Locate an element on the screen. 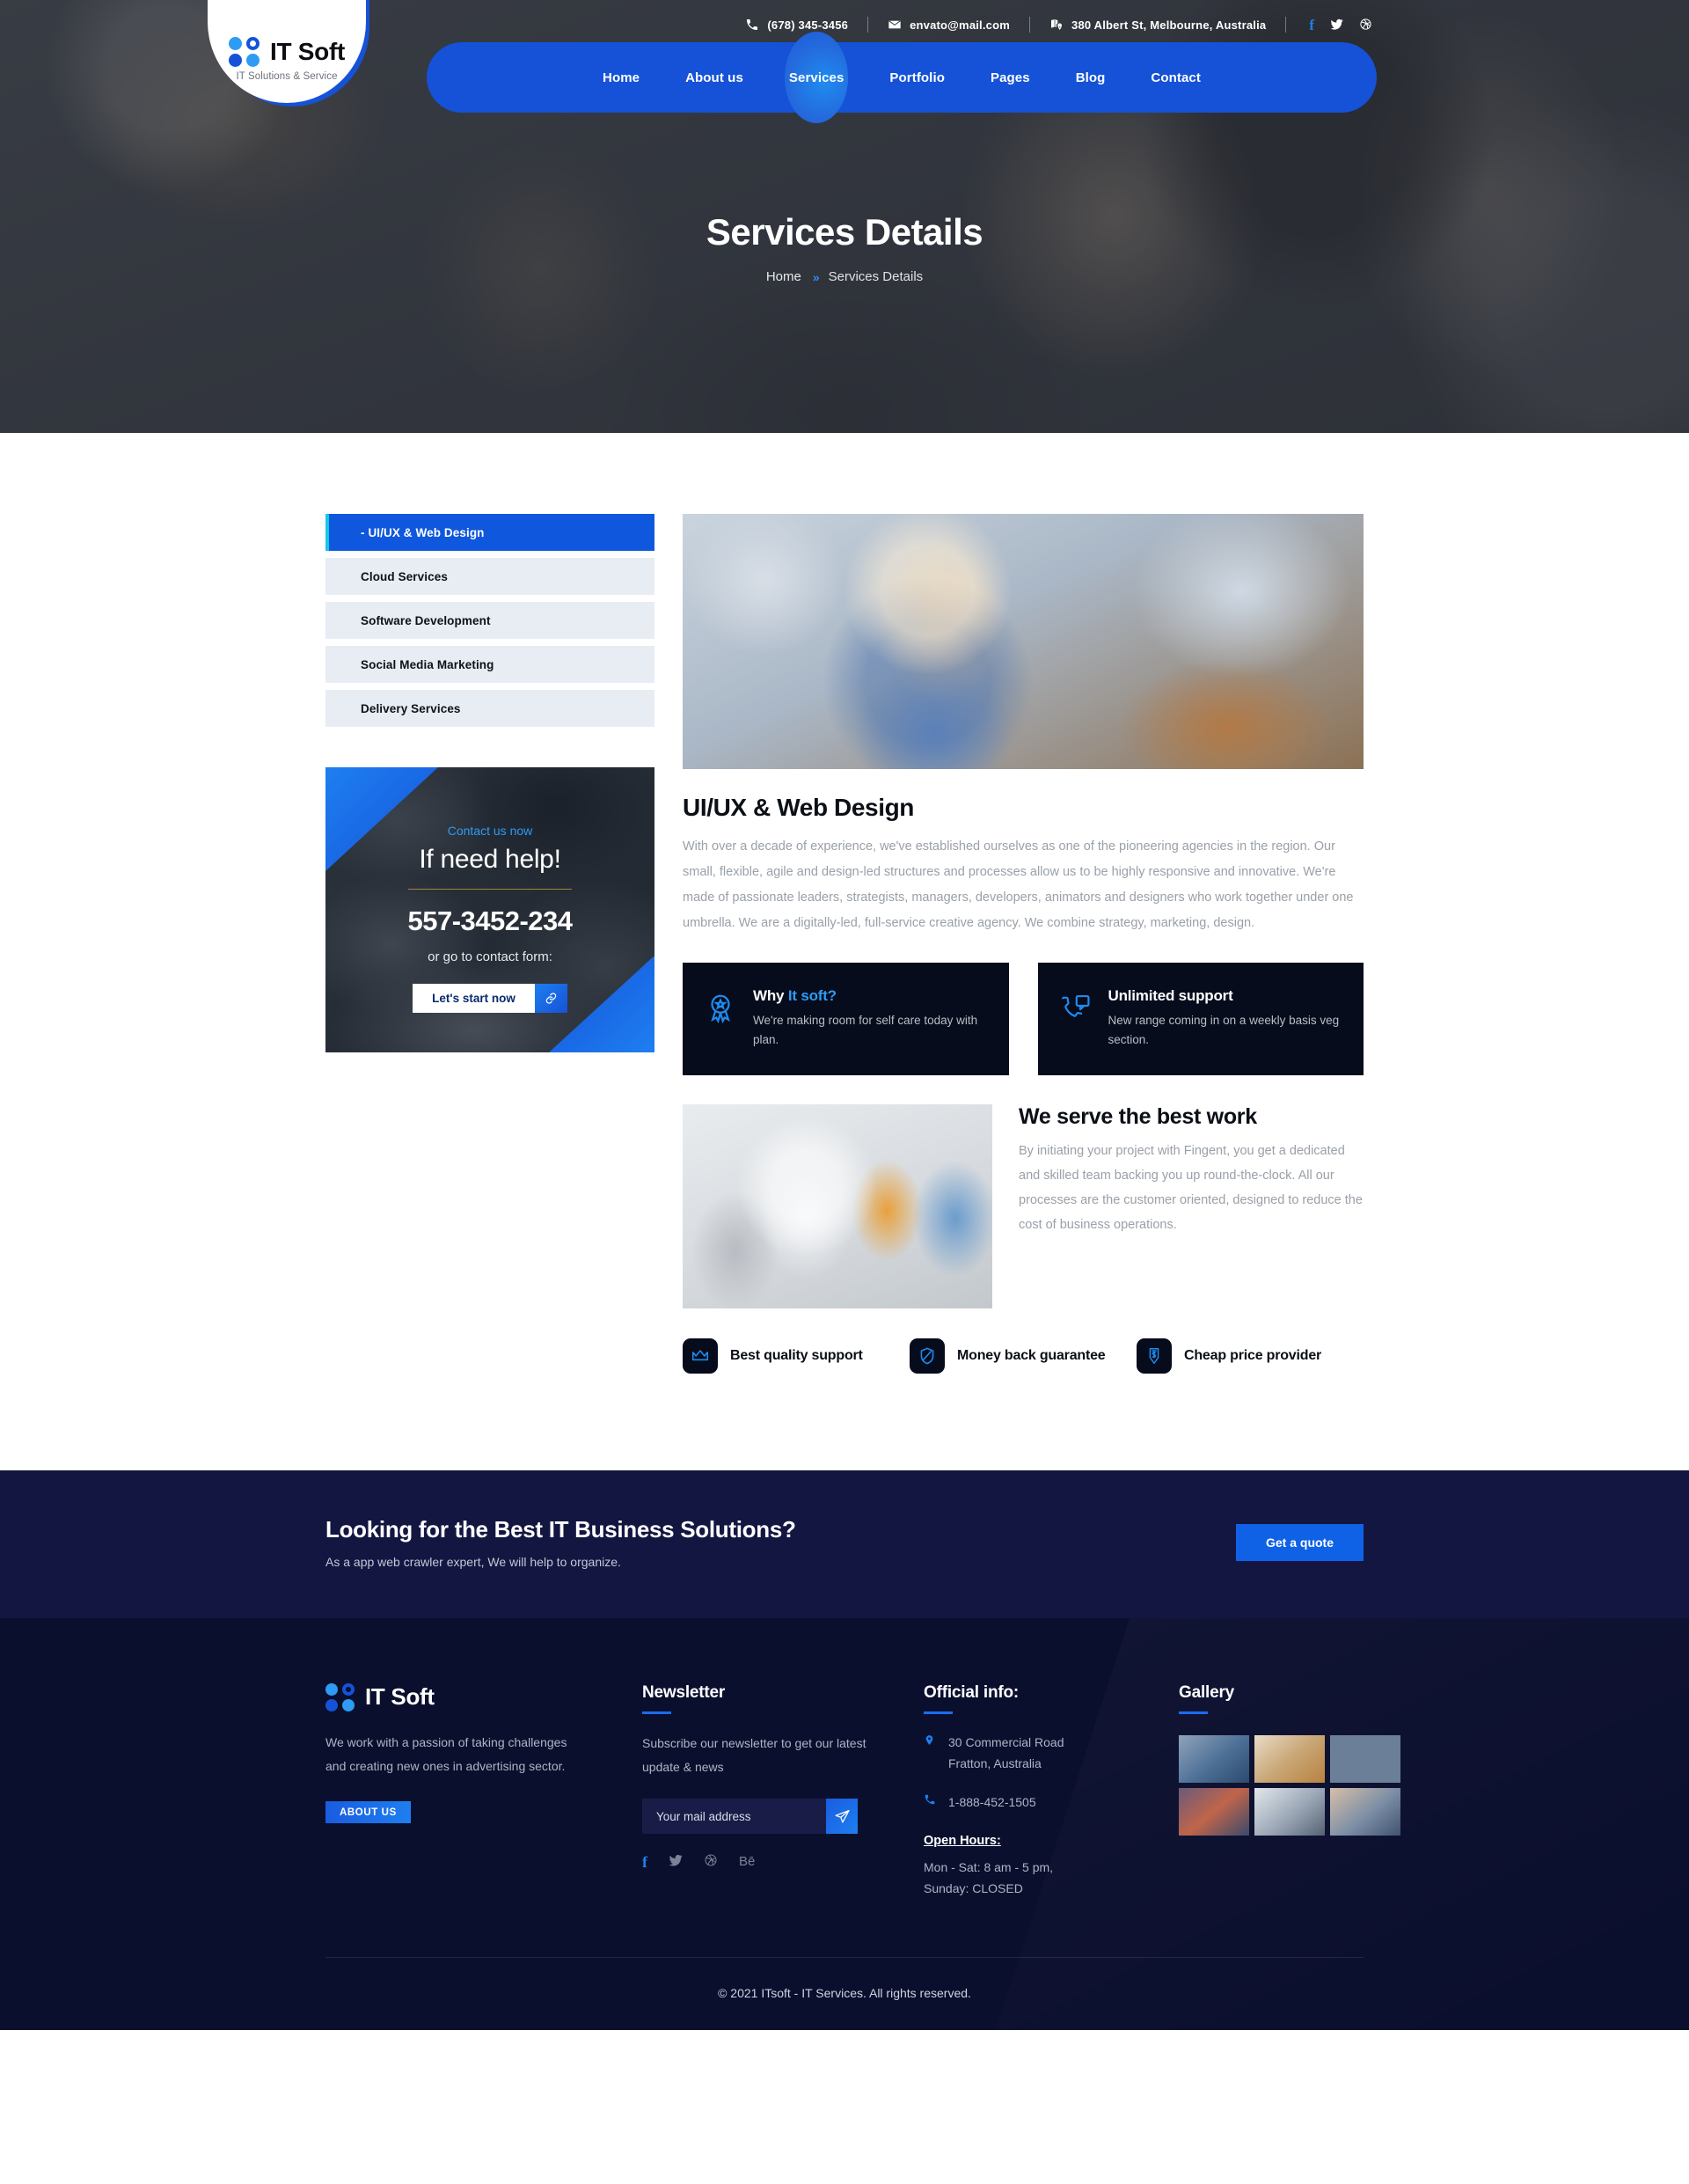 The image size is (1689, 2184). sidebar-item-label: - UI/UX & Web Design is located at coordinates (423, 532).